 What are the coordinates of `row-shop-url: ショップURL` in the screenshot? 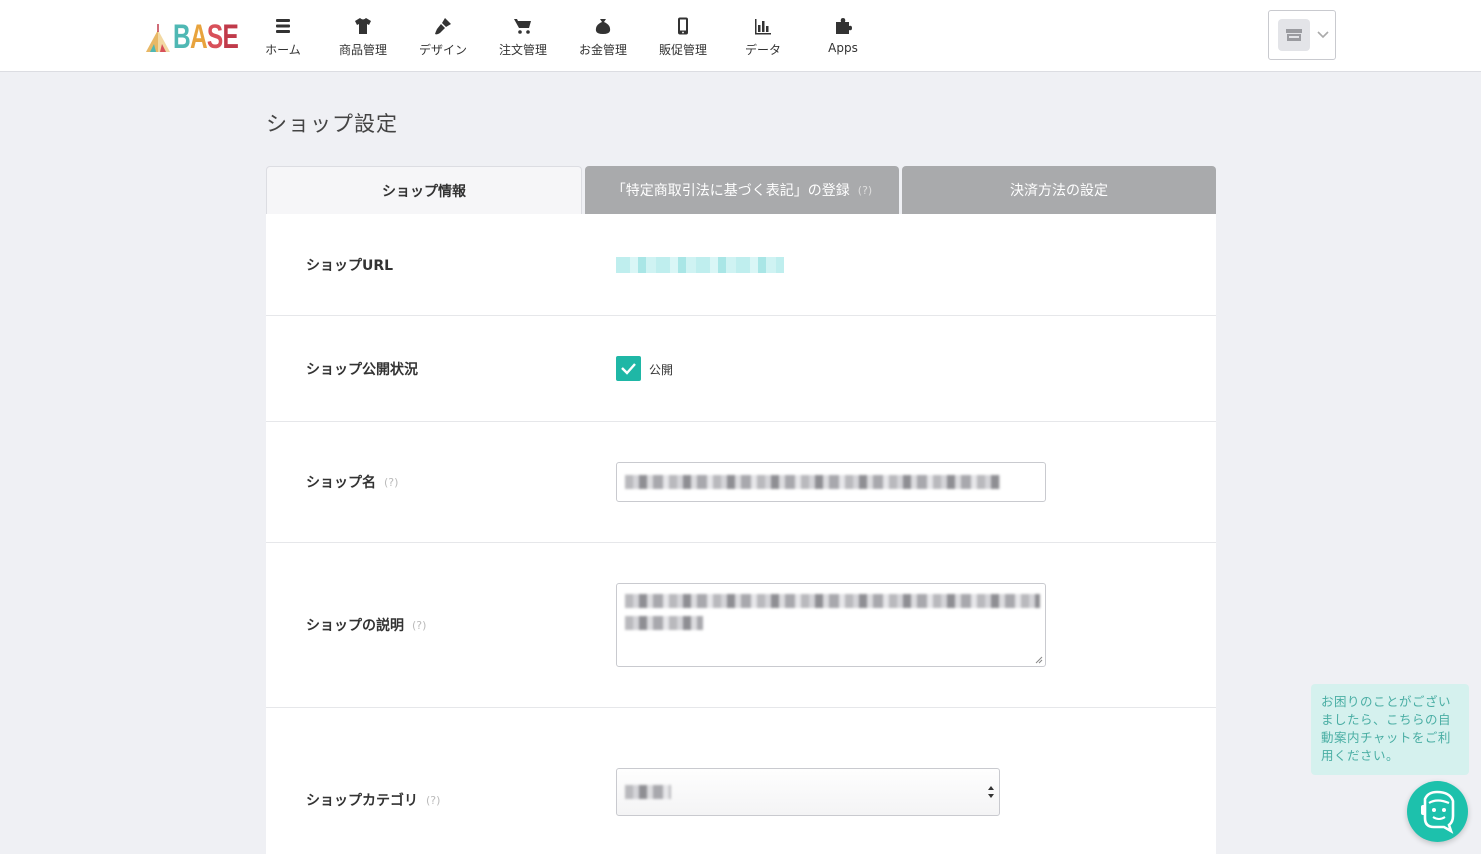 It's located at (741, 265).